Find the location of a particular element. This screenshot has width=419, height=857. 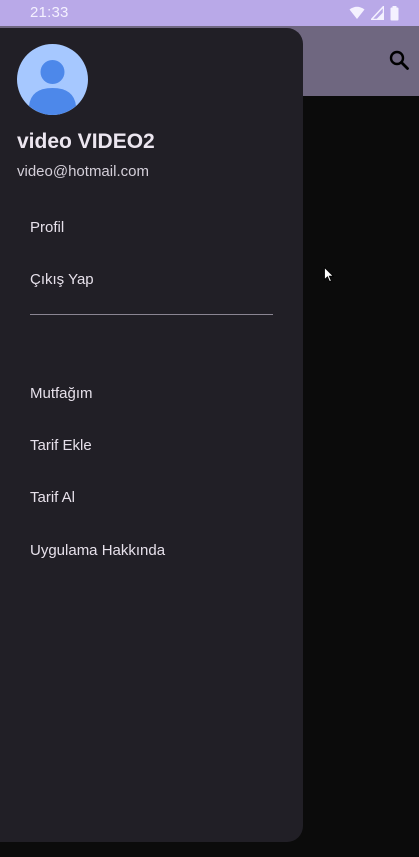

menu-item-uygulama-hakkinda: Uygulama Hakkında is located at coordinates (149, 551).